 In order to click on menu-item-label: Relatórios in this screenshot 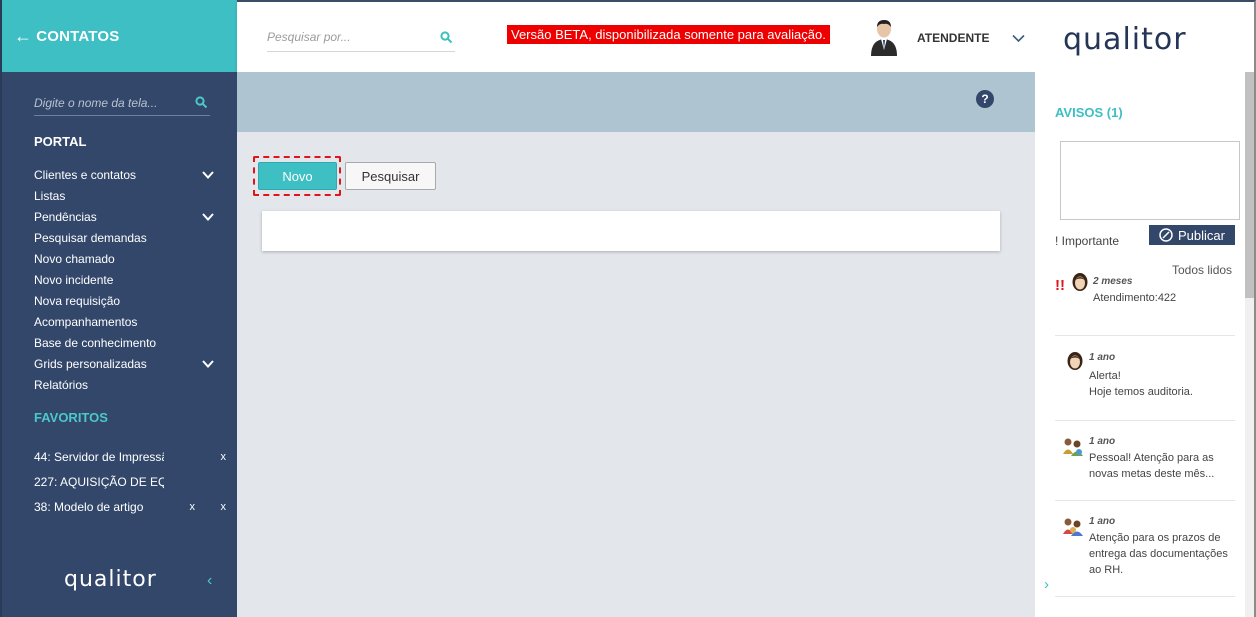, I will do `click(61, 384)`.